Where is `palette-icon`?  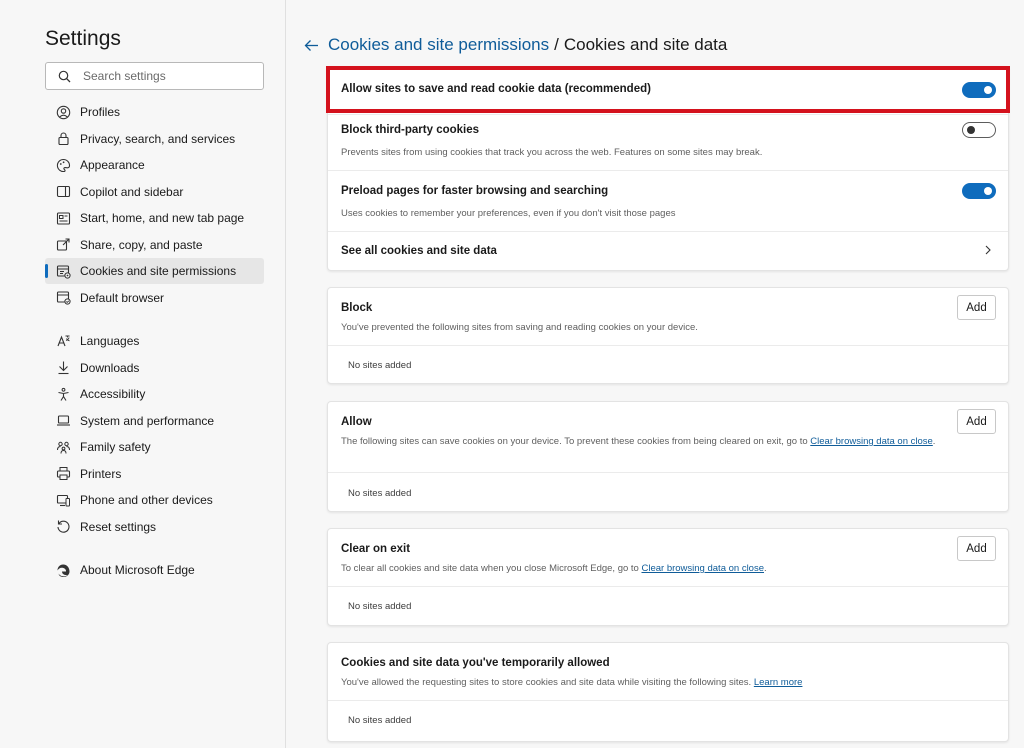
palette-icon is located at coordinates (63, 165).